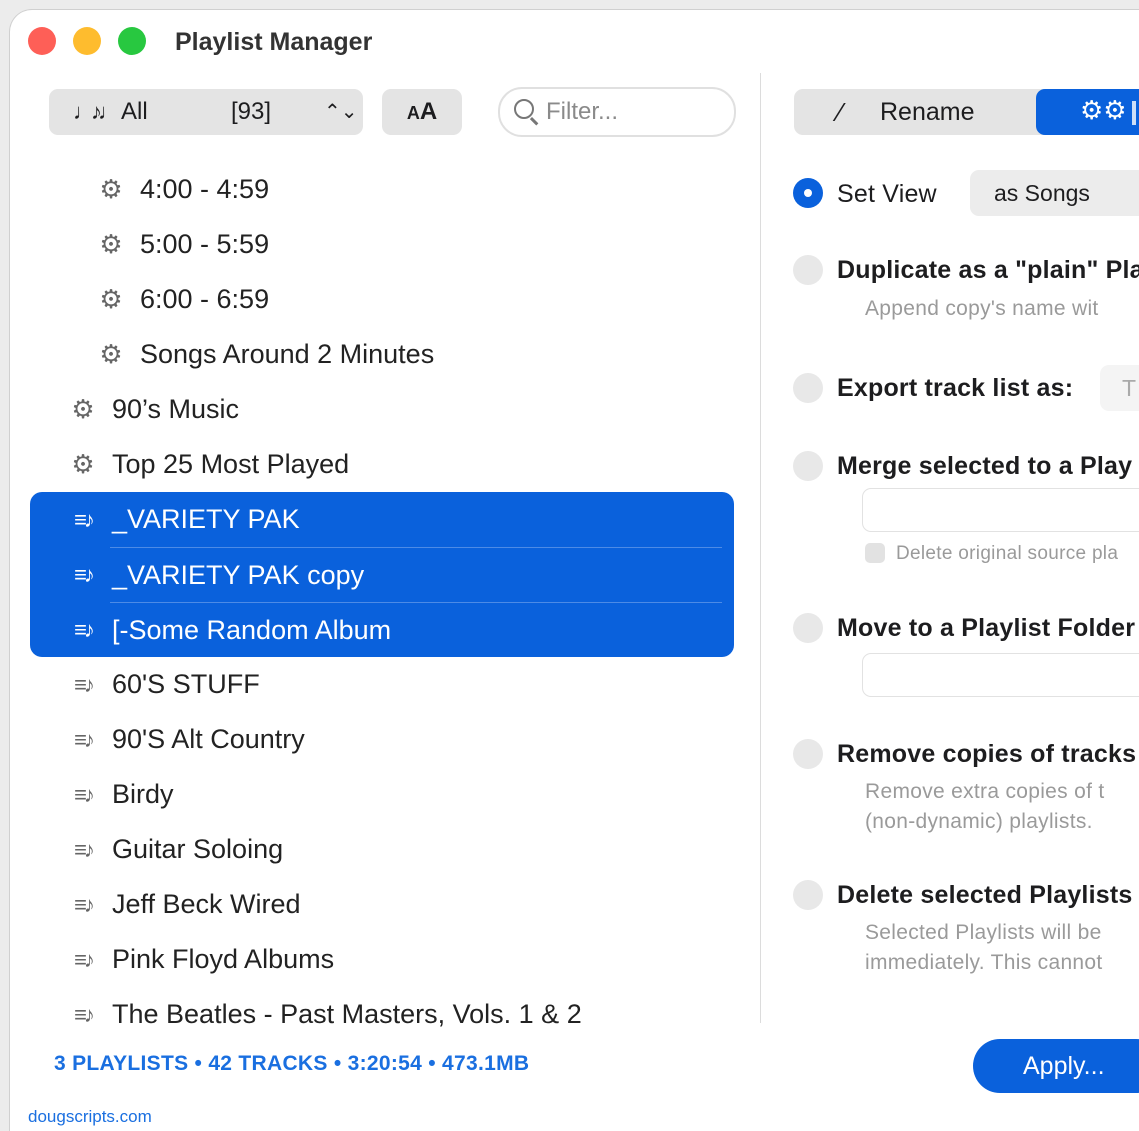 Image resolution: width=1139 pixels, height=1131 pixels. What do you see at coordinates (90, 1117) in the screenshot?
I see `site-link: dougscripts.com` at bounding box center [90, 1117].